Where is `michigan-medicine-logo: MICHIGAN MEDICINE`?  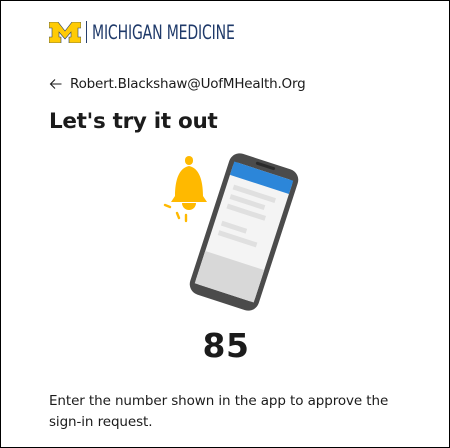 michigan-medicine-logo: MICHIGAN MEDICINE is located at coordinates (159, 32).